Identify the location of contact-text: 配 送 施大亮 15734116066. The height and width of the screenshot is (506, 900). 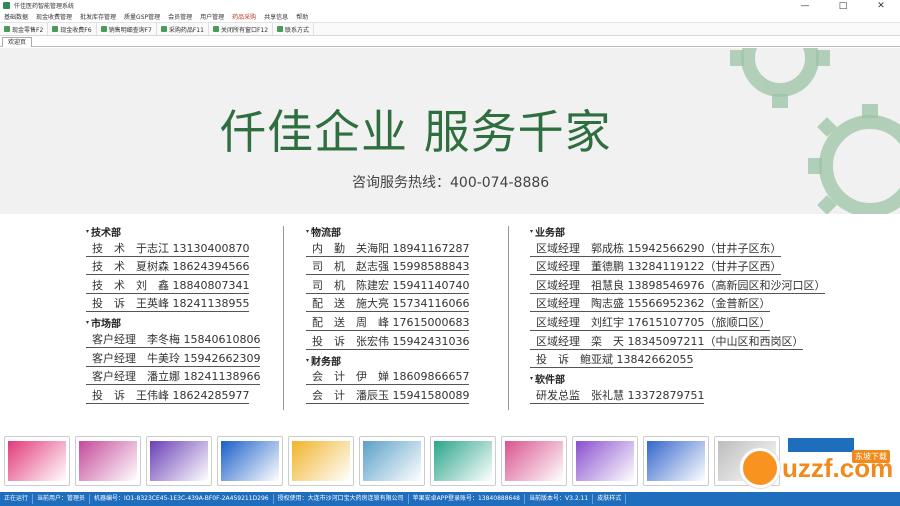
(388, 304).